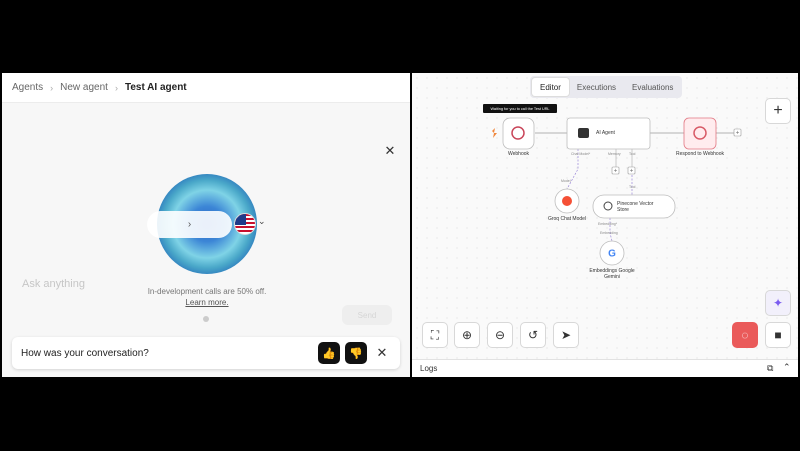  What do you see at coordinates (390, 151) in the screenshot?
I see `close-chat-button: ✕` at bounding box center [390, 151].